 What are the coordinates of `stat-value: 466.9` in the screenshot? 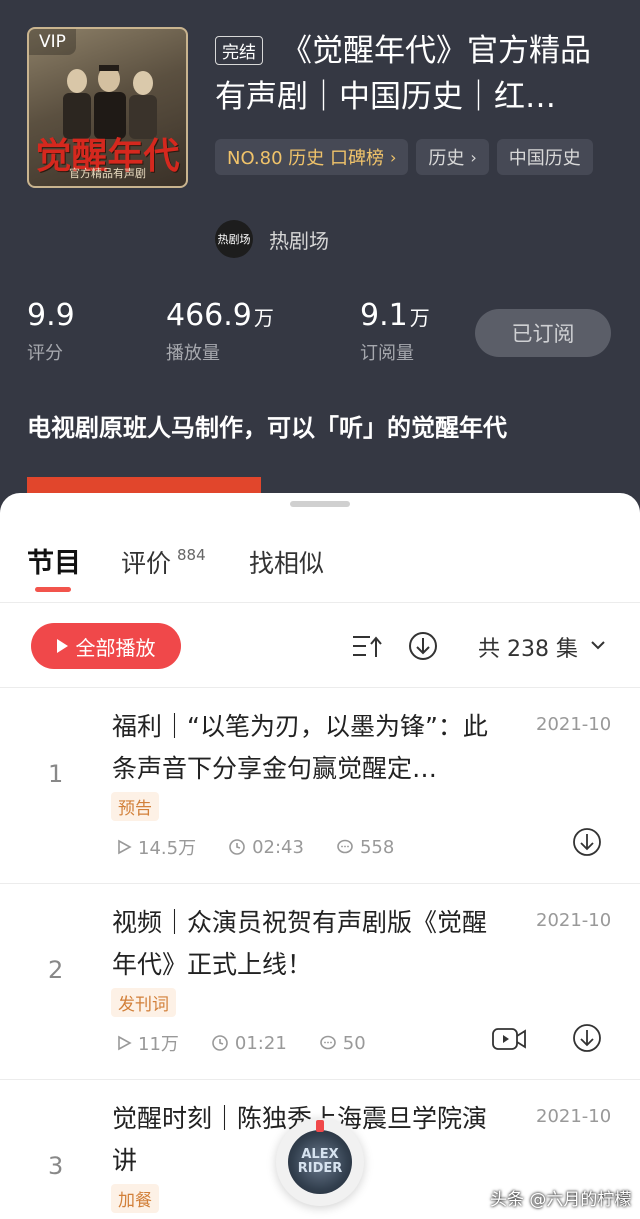 It's located at (209, 315).